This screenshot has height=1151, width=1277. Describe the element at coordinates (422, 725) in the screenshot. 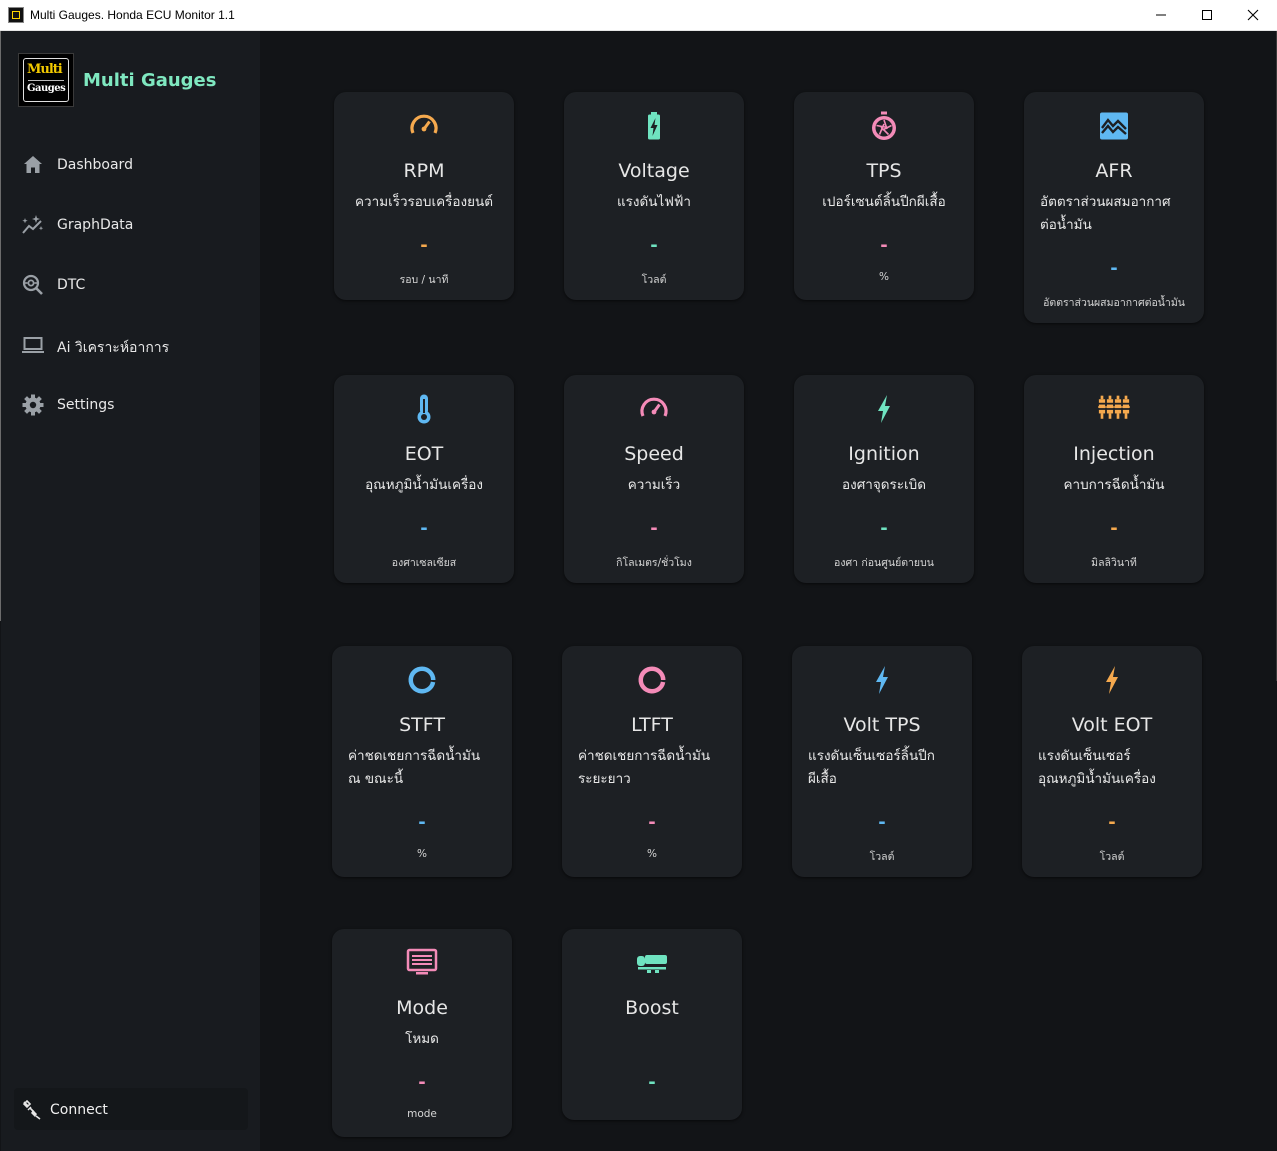

I see `gauge-title: STFT` at that location.